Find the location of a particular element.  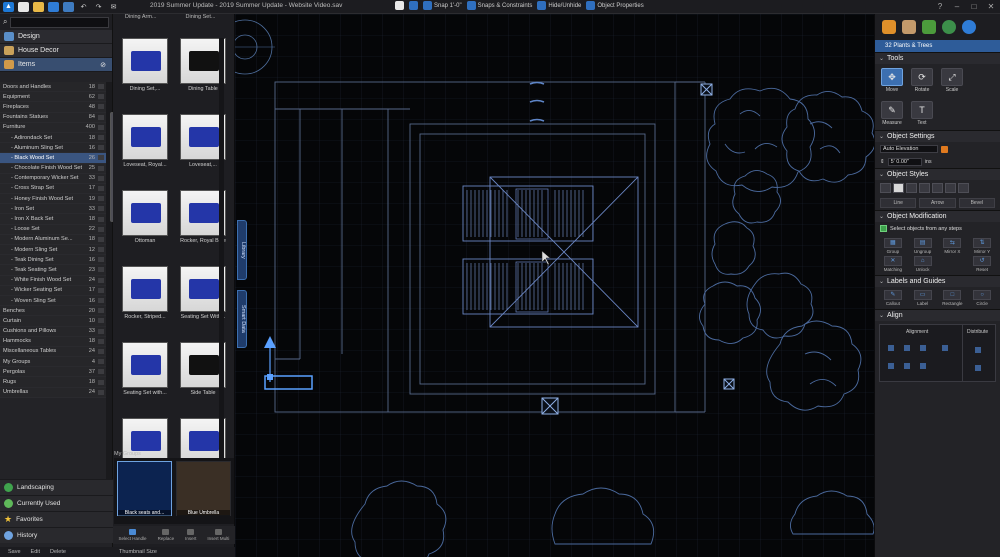

text-tool: T Text is located at coordinates (922, 113).